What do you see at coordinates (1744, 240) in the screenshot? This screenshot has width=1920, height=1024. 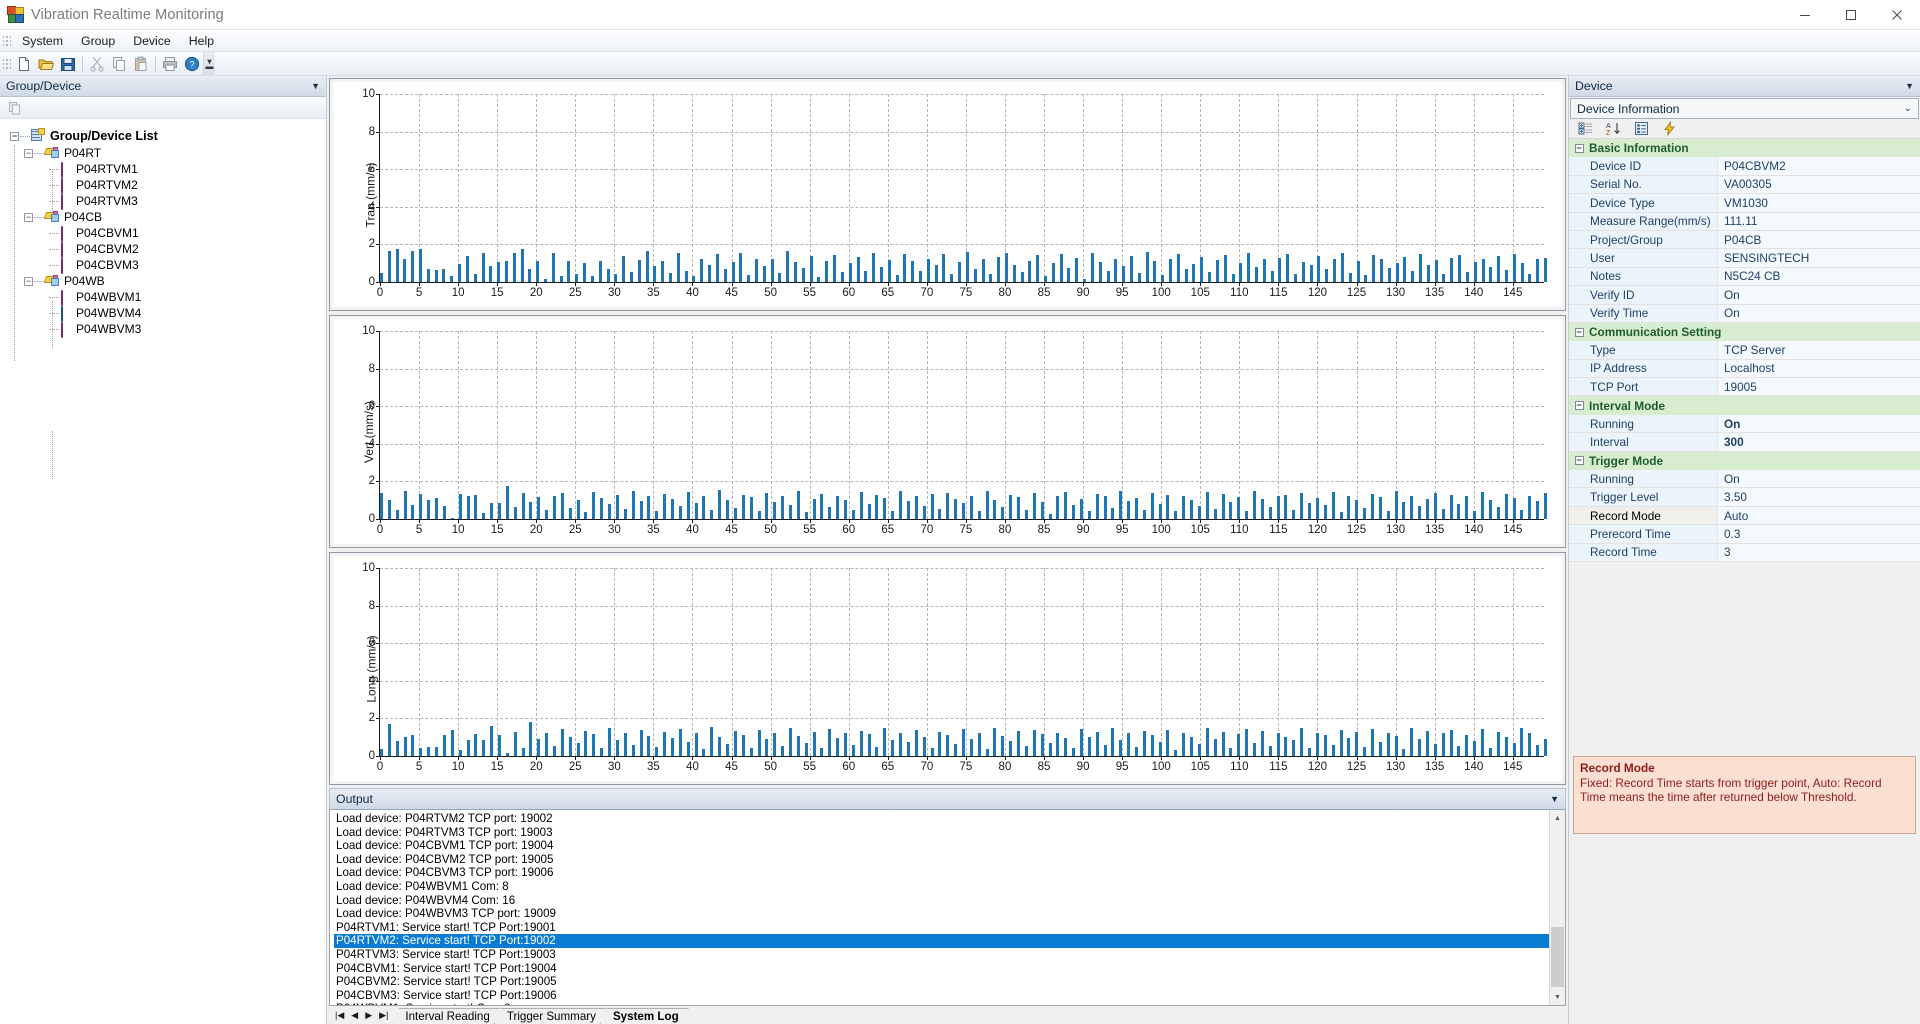 I see `property-row: Project/Group P04CB` at bounding box center [1744, 240].